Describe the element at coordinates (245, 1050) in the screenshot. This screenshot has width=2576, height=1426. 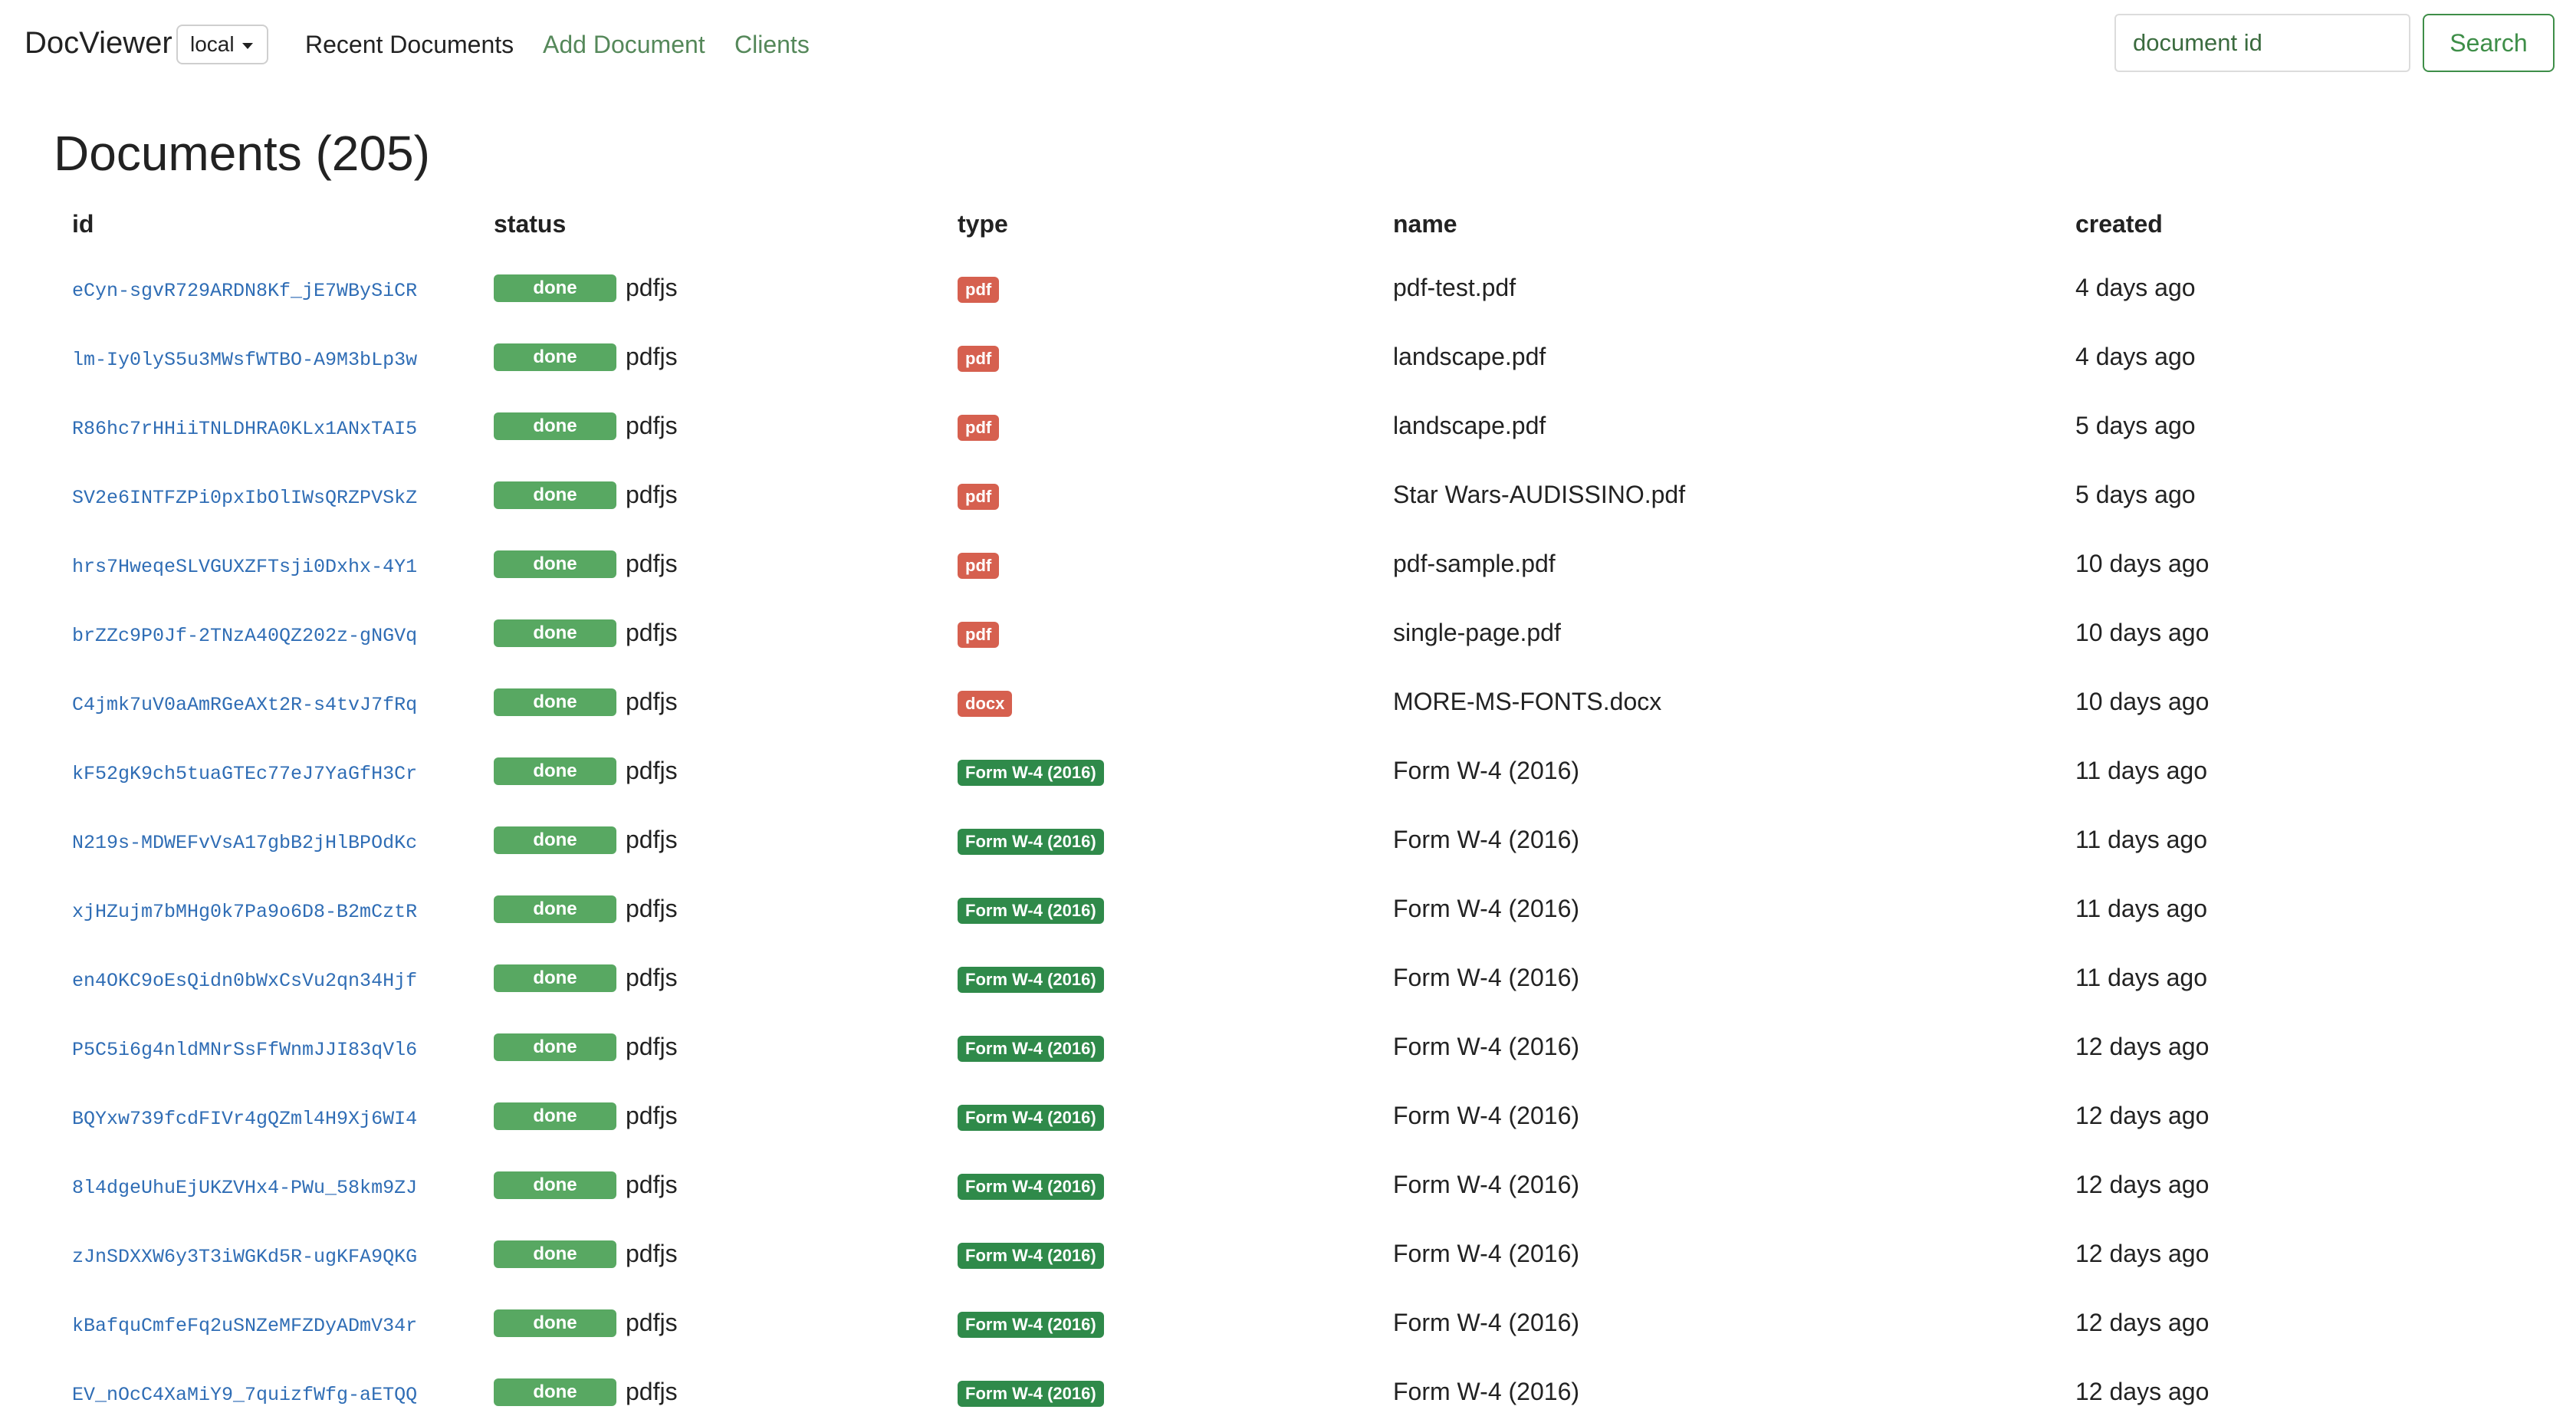
I see `document-id-link: P5C5i6g4nldMNrSsFfWnmJJI83qVl6` at that location.